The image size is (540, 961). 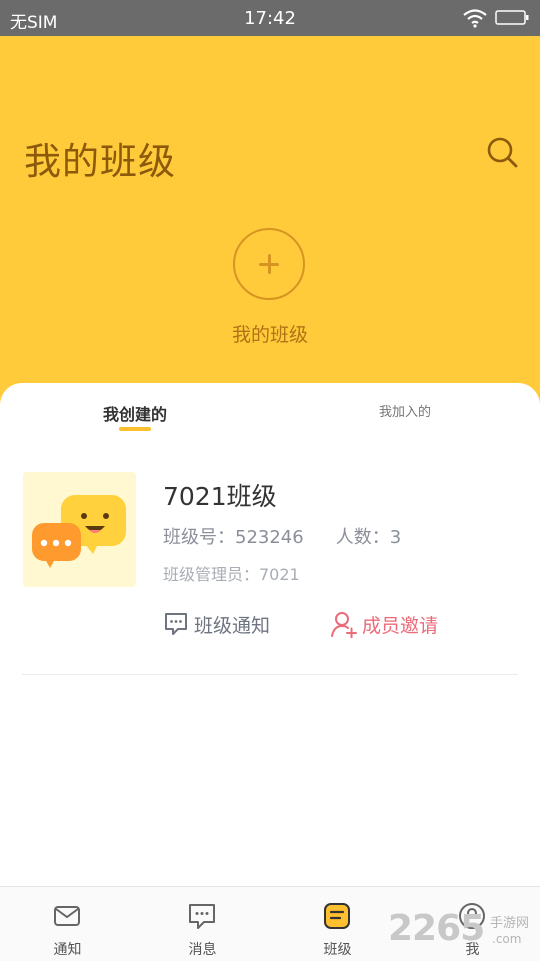 I want to click on nav-item-notice: 通知, so click(x=67, y=924).